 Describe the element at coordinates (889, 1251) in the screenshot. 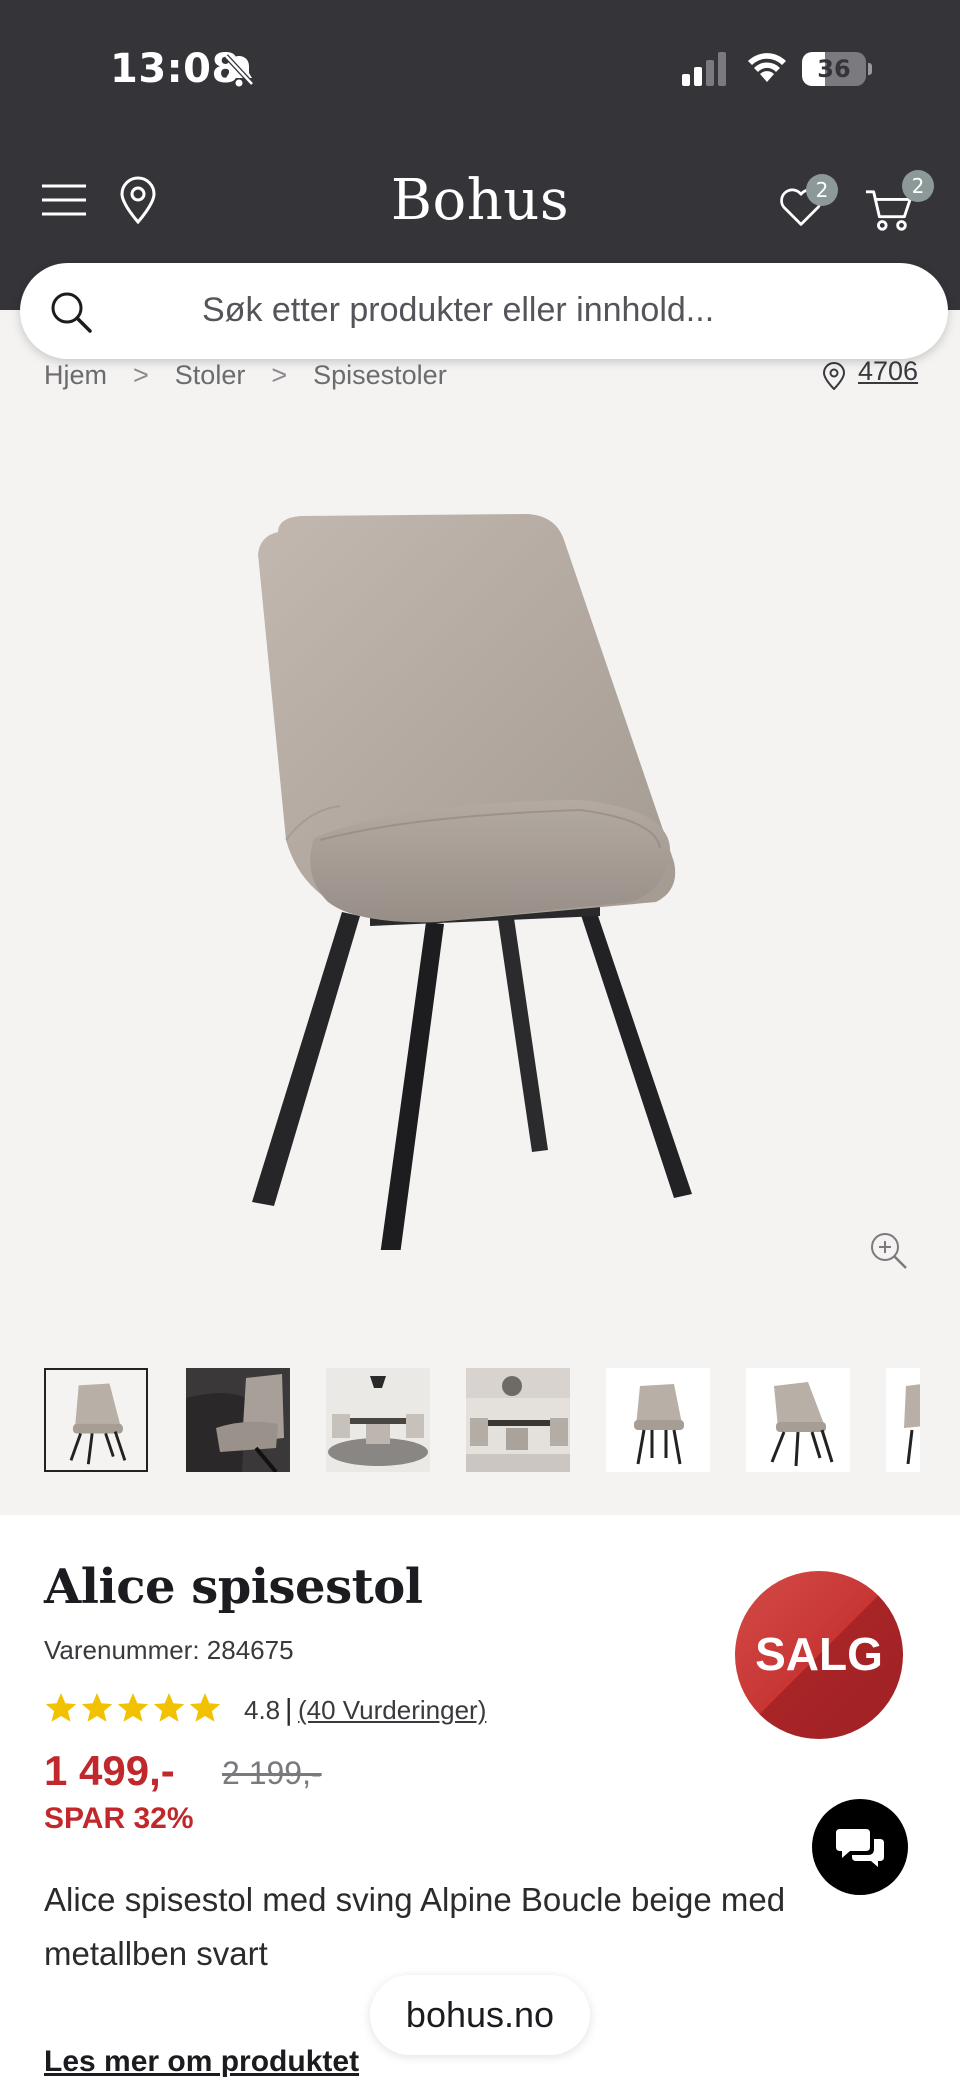

I see `zoom-icon` at that location.